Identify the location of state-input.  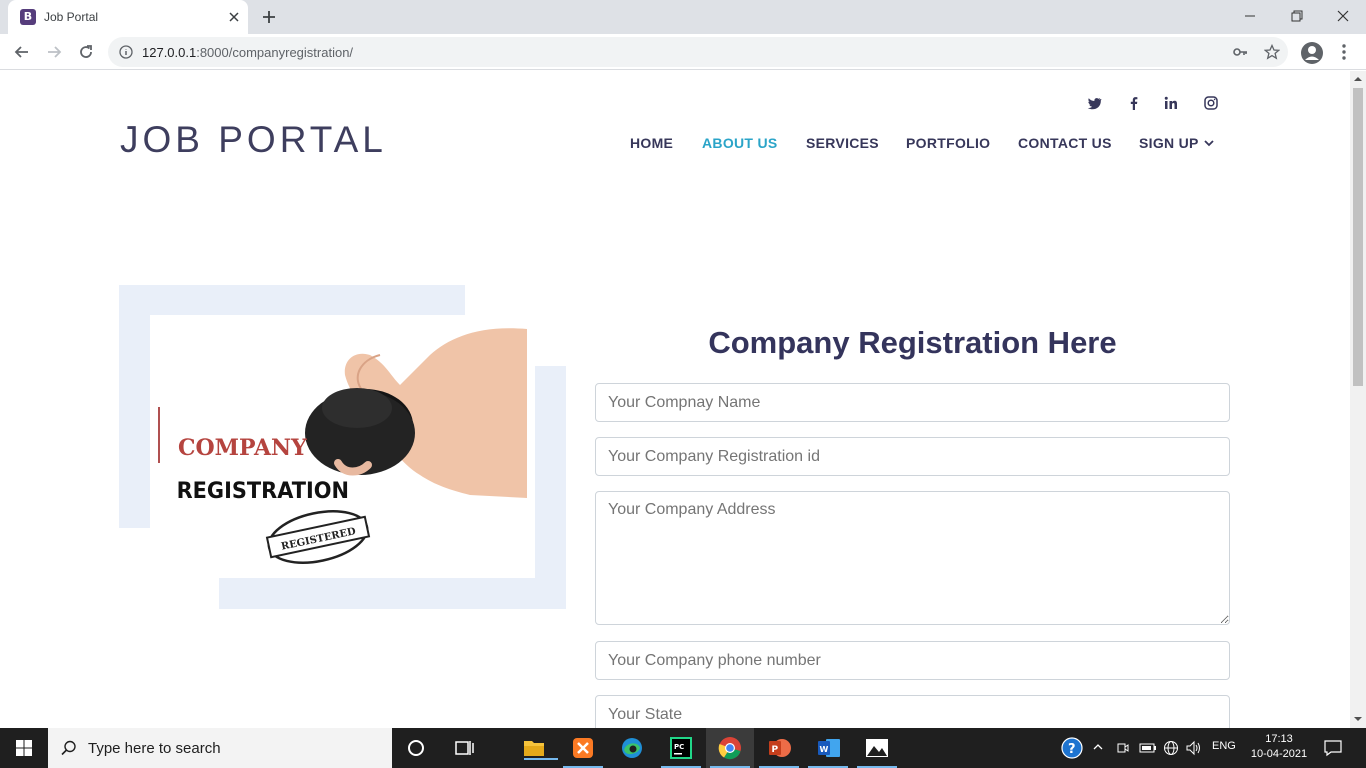
(912, 711).